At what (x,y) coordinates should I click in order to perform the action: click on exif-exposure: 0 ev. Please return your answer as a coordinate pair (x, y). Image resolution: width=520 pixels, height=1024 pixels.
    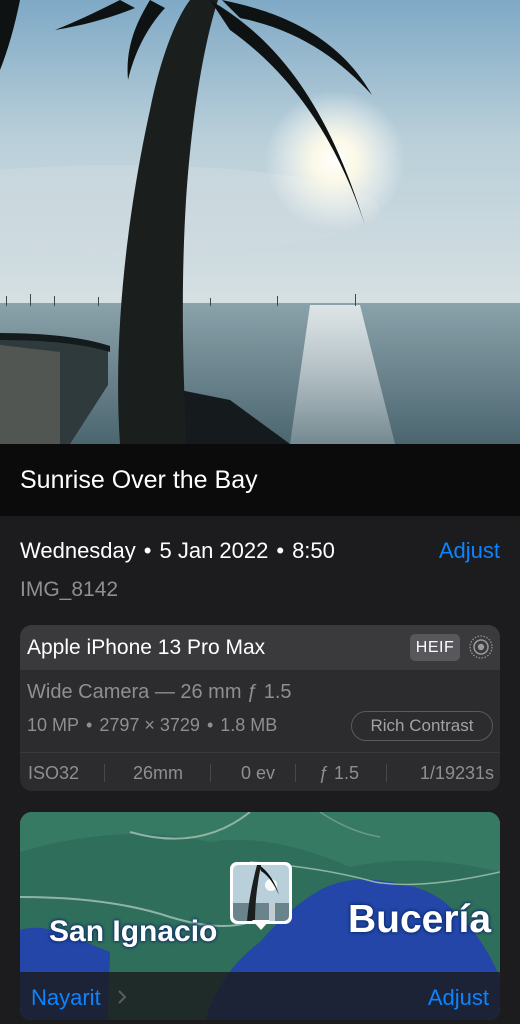
    Looking at the image, I should click on (258, 773).